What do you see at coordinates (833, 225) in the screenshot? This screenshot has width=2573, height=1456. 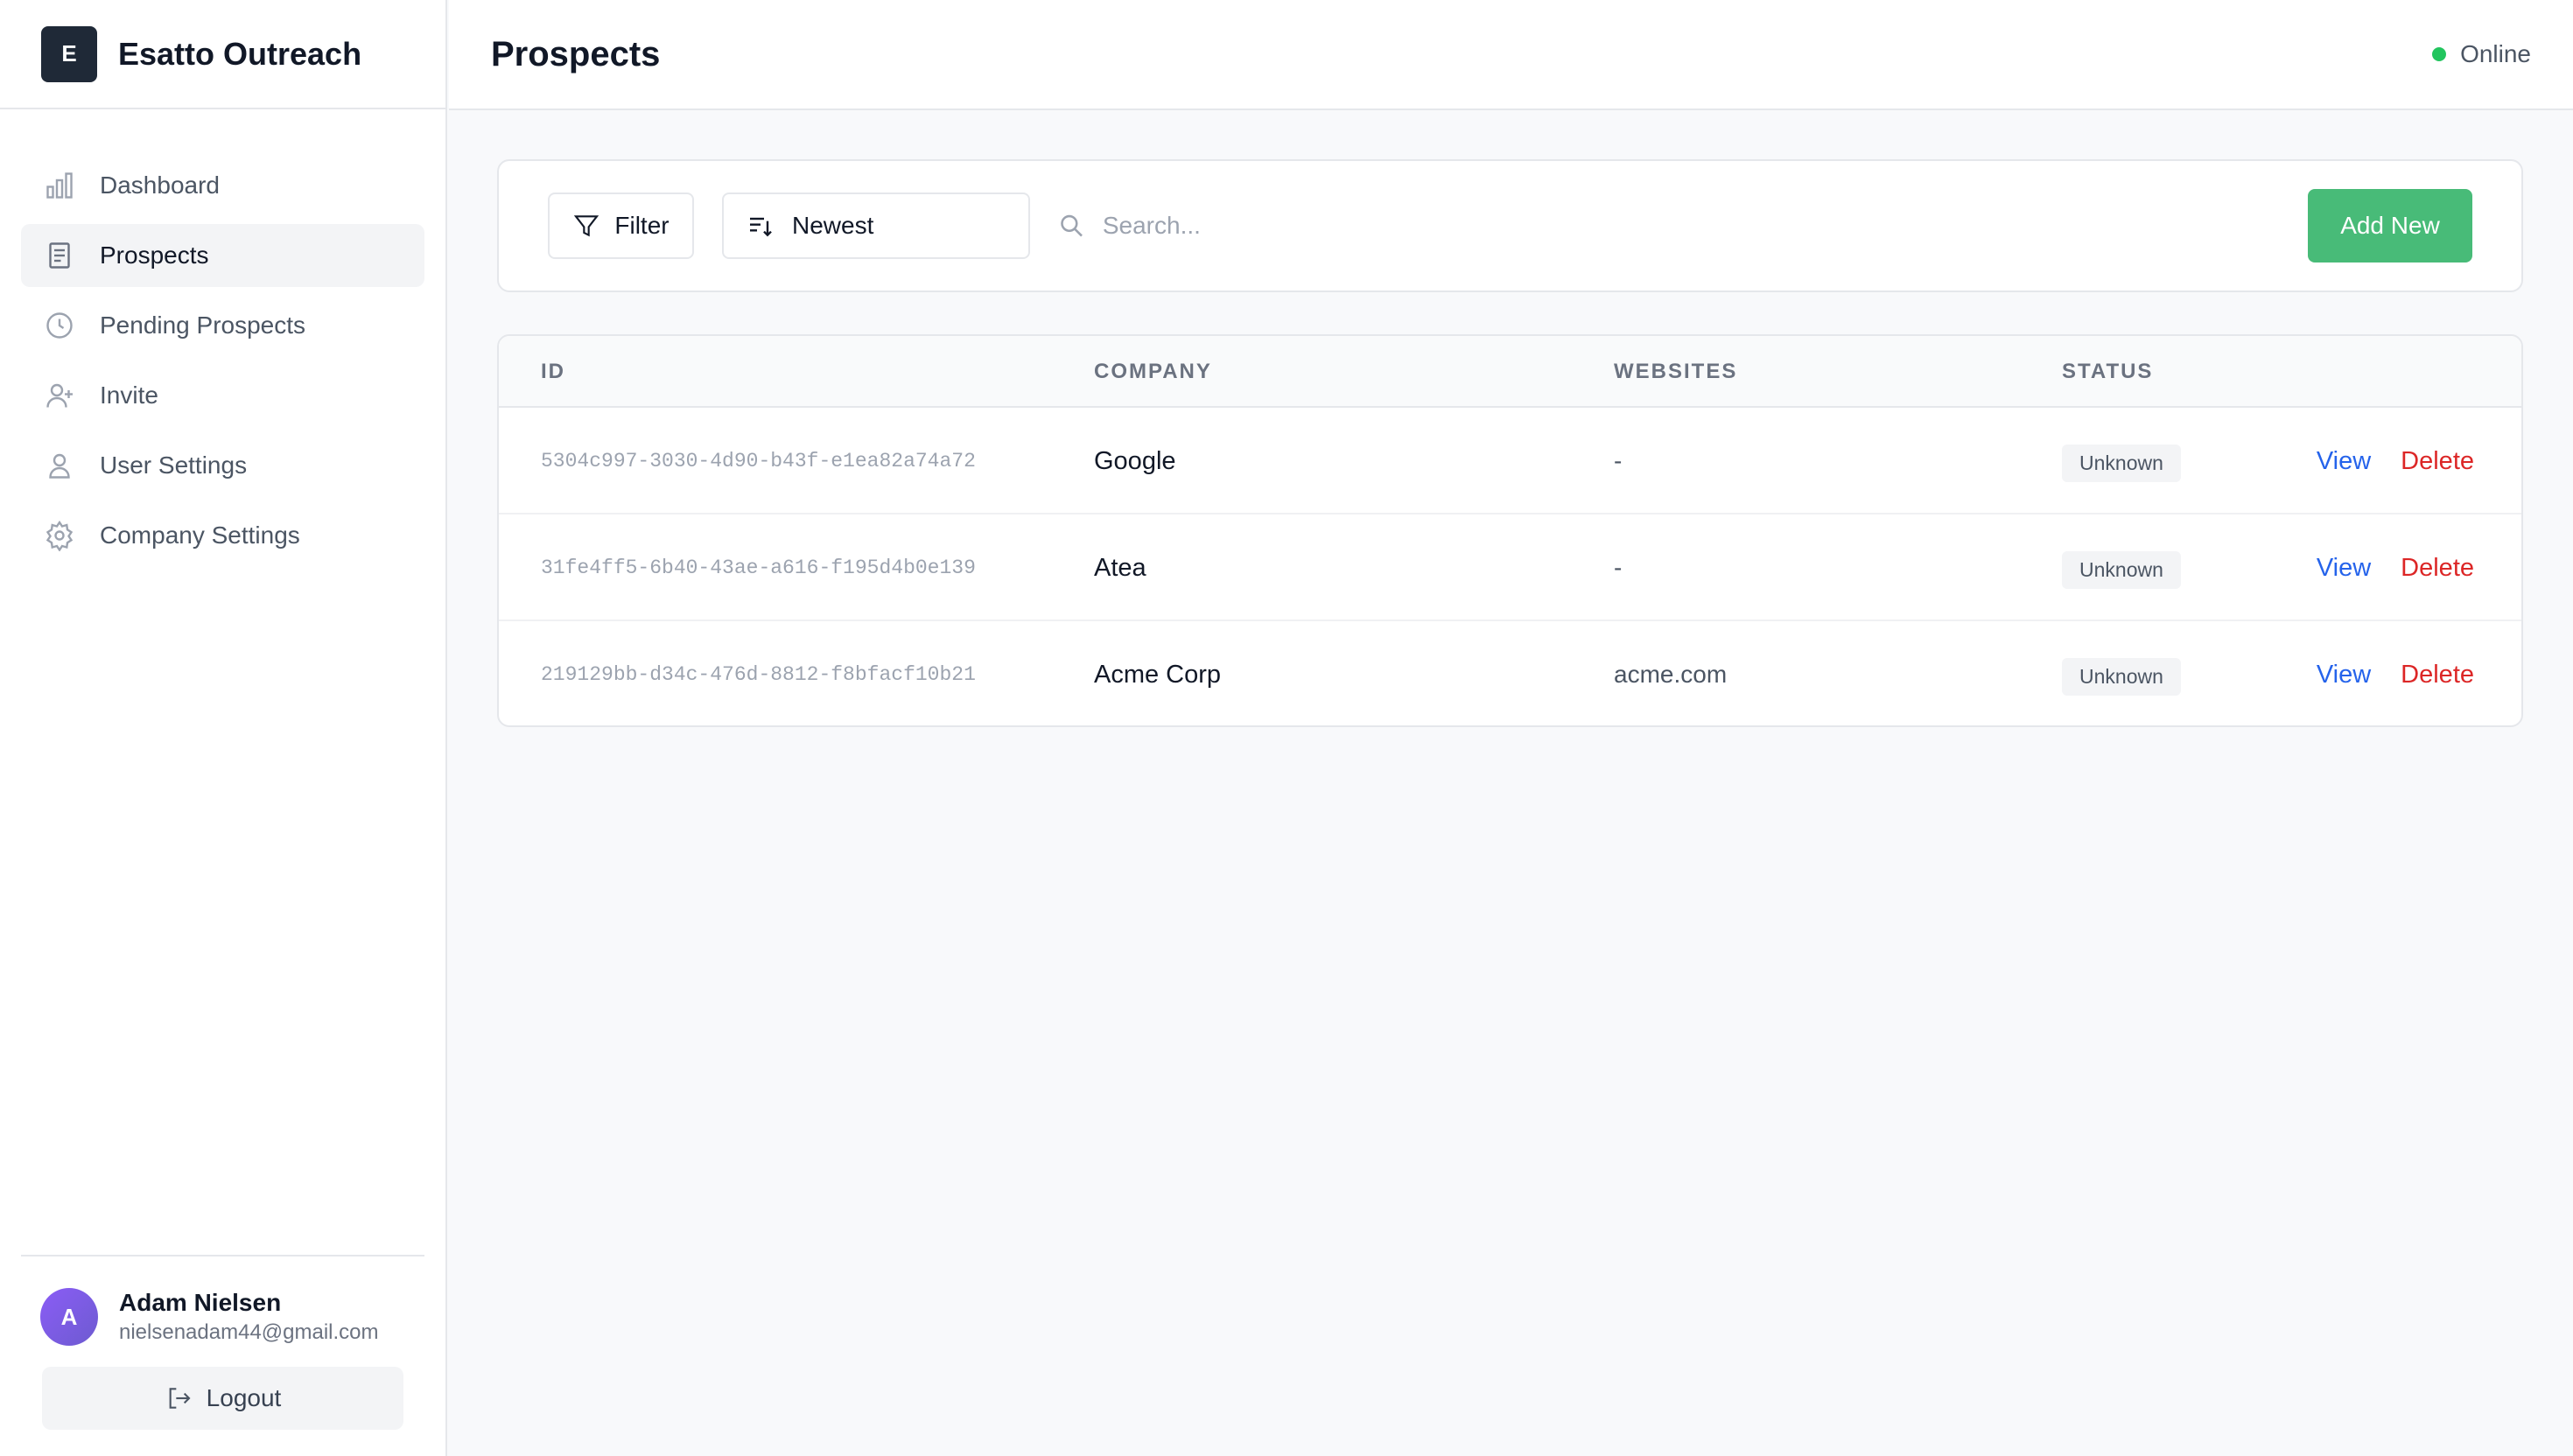 I see `sort-value: Newest` at bounding box center [833, 225].